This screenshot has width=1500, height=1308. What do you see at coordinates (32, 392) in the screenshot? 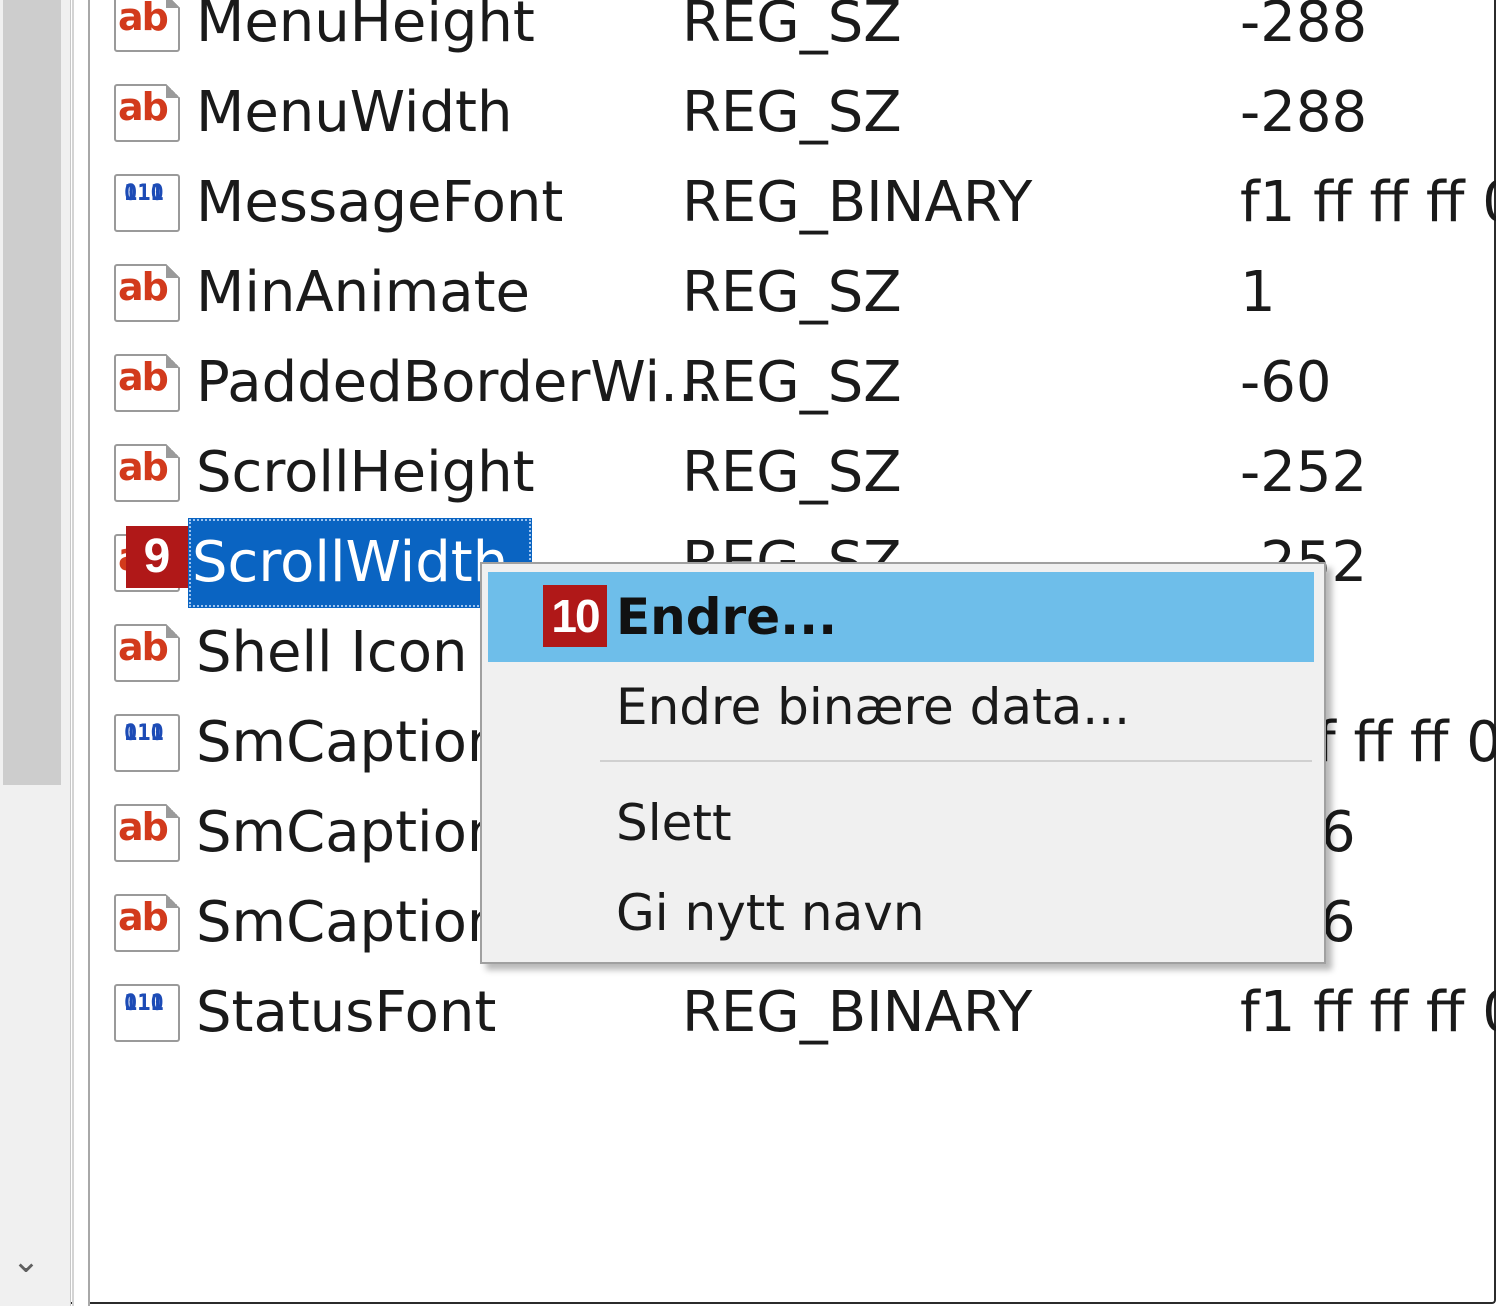
I see `scrollbar-thumb` at bounding box center [32, 392].